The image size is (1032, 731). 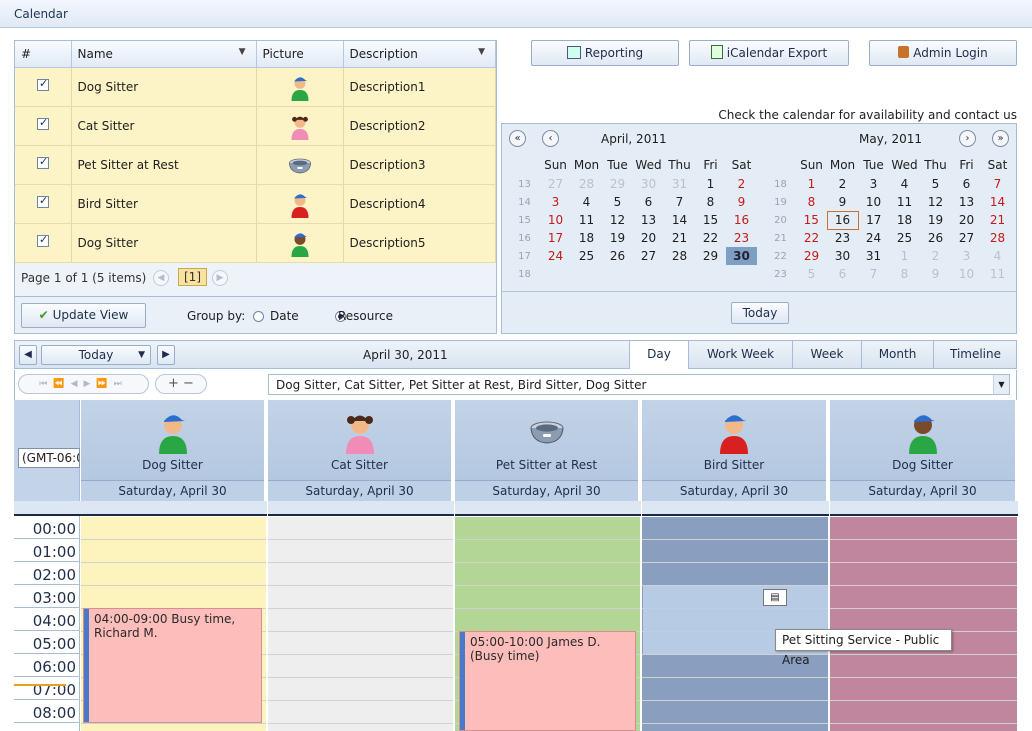 What do you see at coordinates (181, 384) in the screenshot?
I see `zoom-buttons: + −` at bounding box center [181, 384].